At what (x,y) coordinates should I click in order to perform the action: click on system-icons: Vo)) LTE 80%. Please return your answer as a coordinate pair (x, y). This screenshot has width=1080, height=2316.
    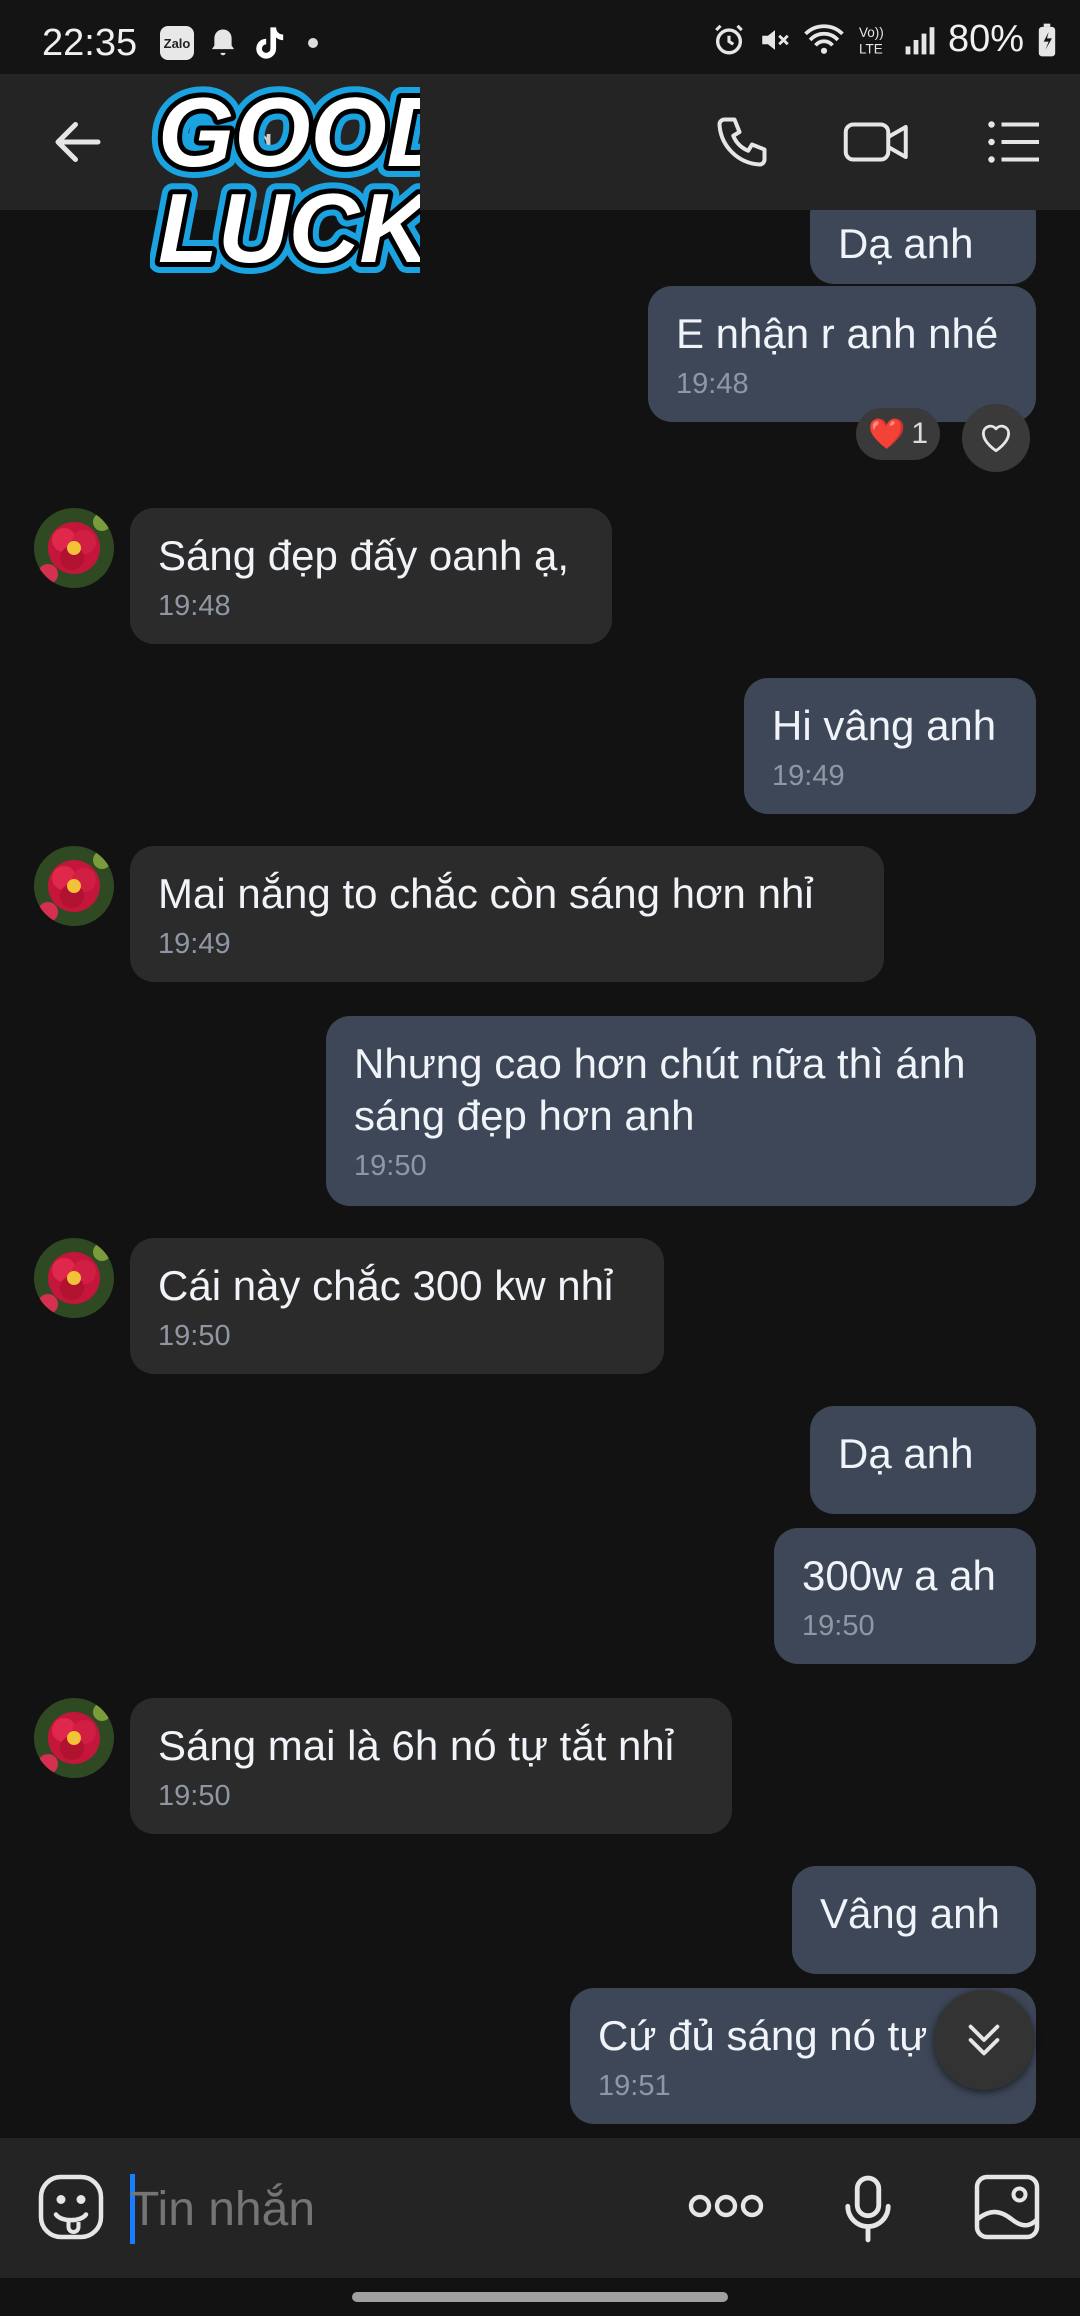
    Looking at the image, I should click on (885, 39).